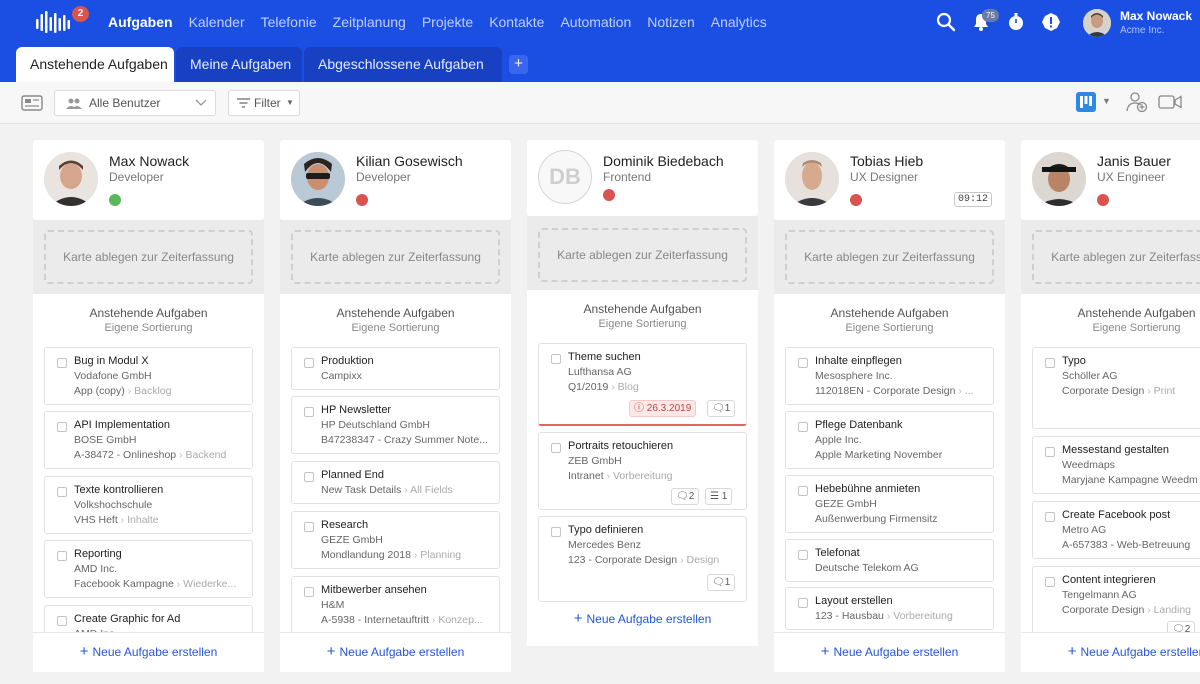 This screenshot has width=1200, height=684. What do you see at coordinates (663, 161) in the screenshot?
I see `person-name: Dominik Biedebach` at bounding box center [663, 161].